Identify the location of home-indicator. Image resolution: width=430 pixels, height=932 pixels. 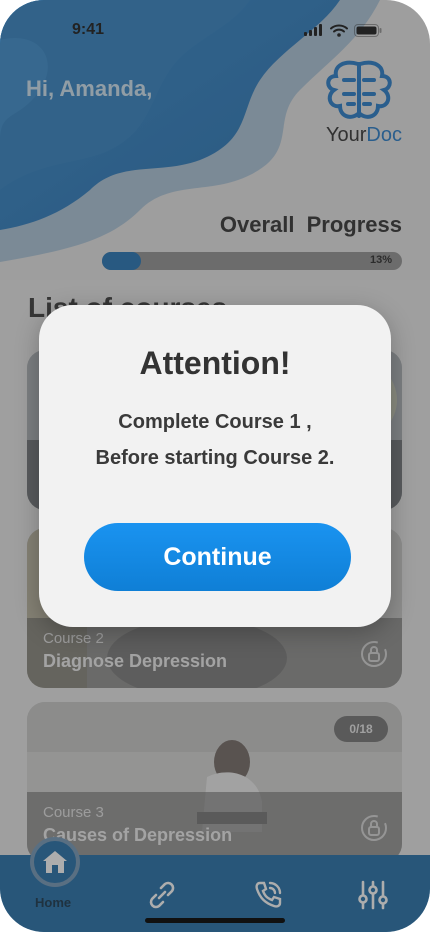
(215, 920).